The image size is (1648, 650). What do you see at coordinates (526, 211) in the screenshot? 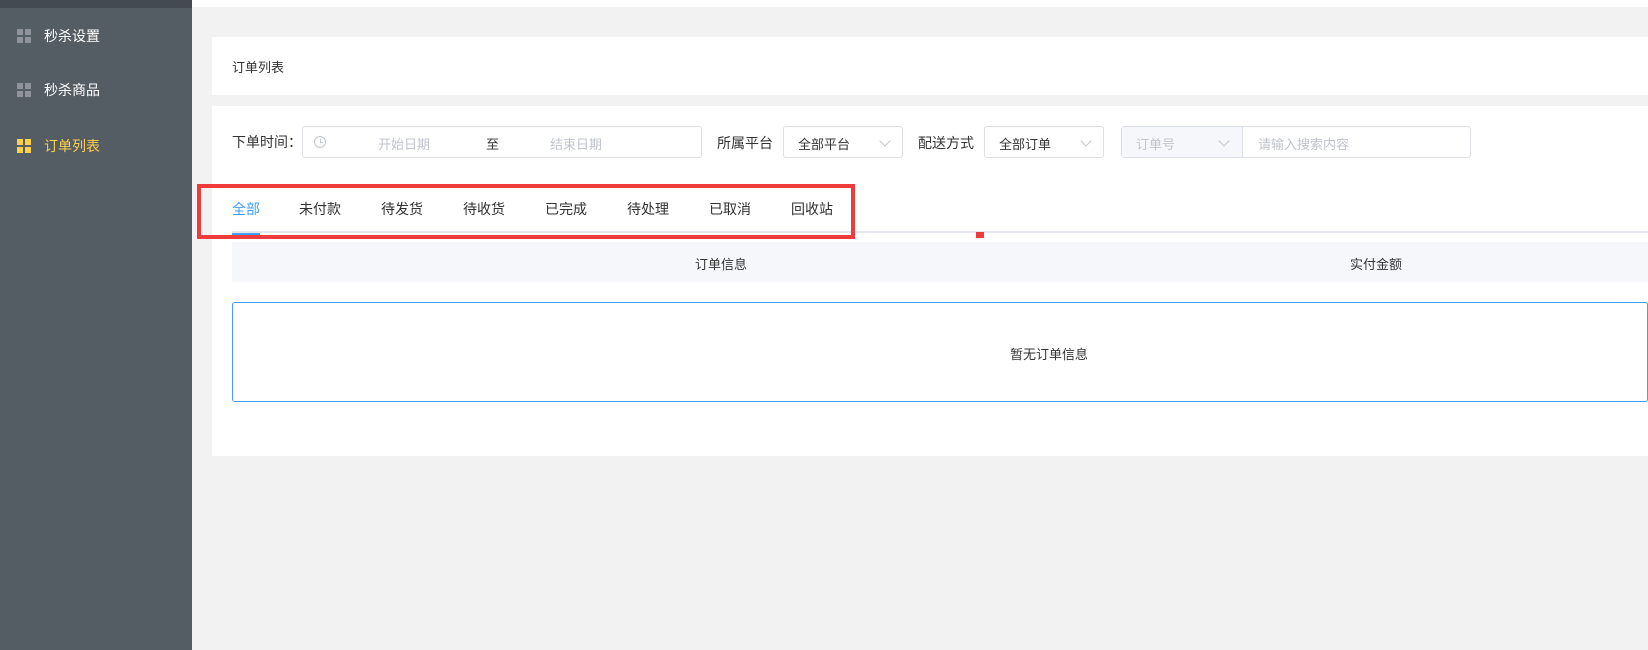
I see `highlight-annotation` at bounding box center [526, 211].